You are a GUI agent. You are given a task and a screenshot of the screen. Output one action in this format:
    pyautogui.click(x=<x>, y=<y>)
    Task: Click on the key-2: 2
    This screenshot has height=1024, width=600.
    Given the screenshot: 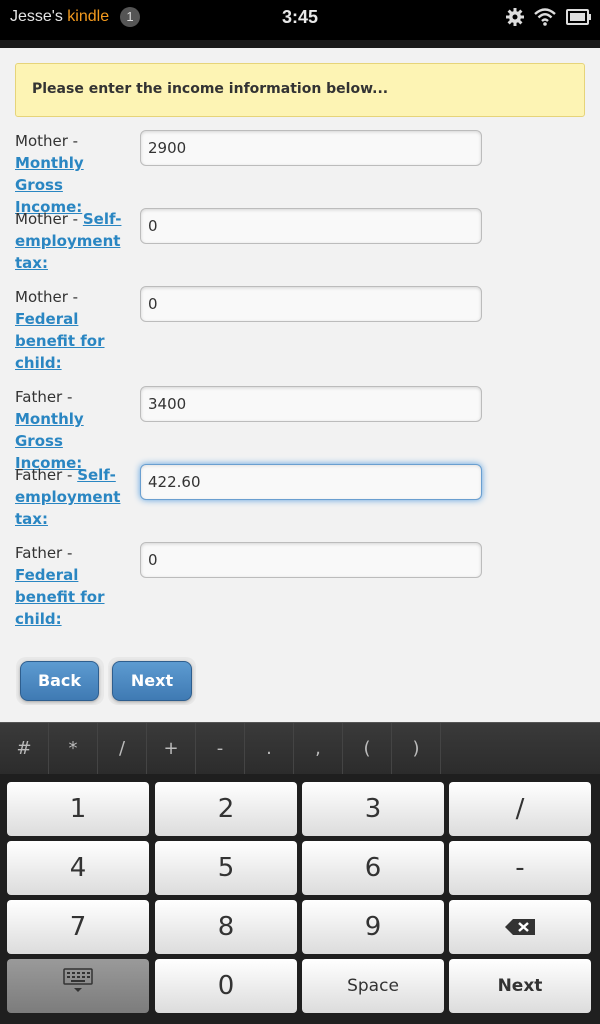 What is the action you would take?
    pyautogui.click(x=226, y=809)
    